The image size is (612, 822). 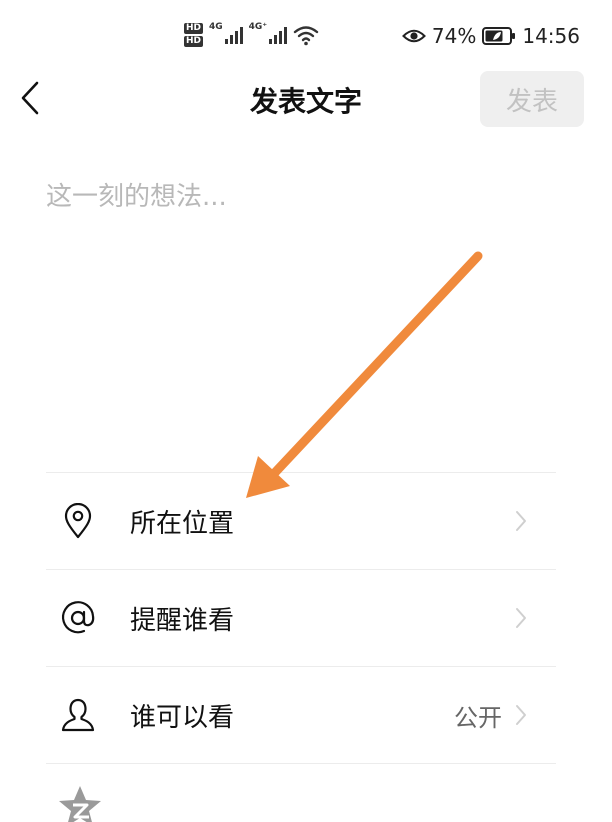 What do you see at coordinates (413, 36) in the screenshot?
I see `eye-icon` at bounding box center [413, 36].